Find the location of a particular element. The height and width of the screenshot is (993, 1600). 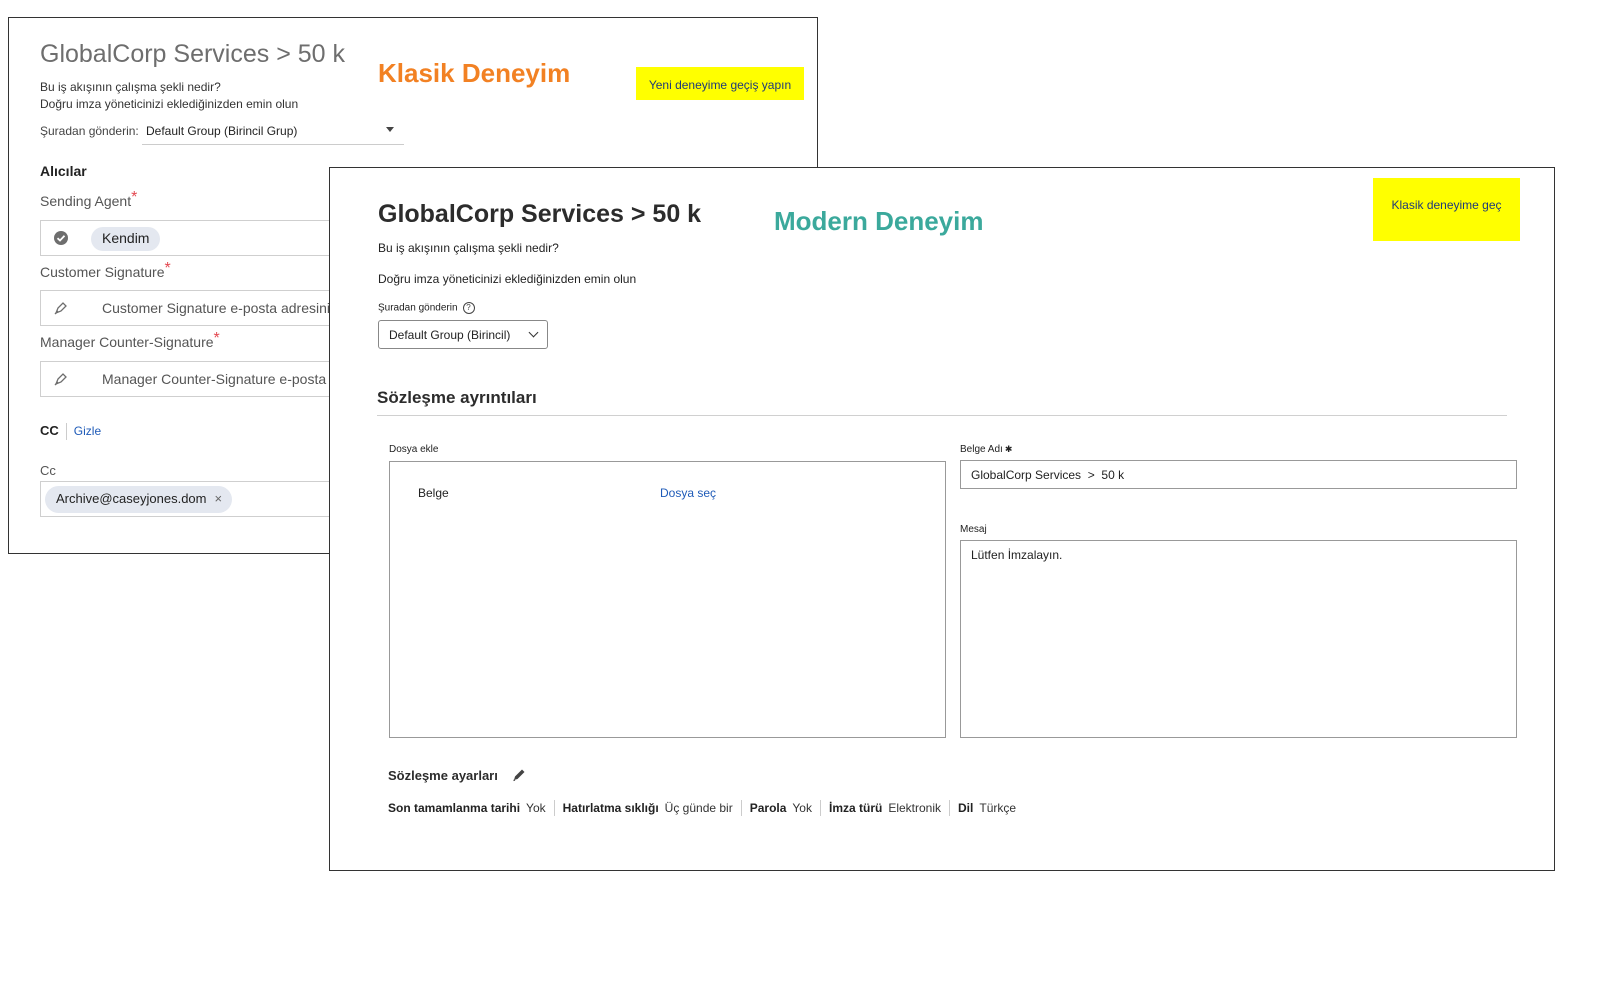

add-file-label: Dosya ekle is located at coordinates (414, 449).